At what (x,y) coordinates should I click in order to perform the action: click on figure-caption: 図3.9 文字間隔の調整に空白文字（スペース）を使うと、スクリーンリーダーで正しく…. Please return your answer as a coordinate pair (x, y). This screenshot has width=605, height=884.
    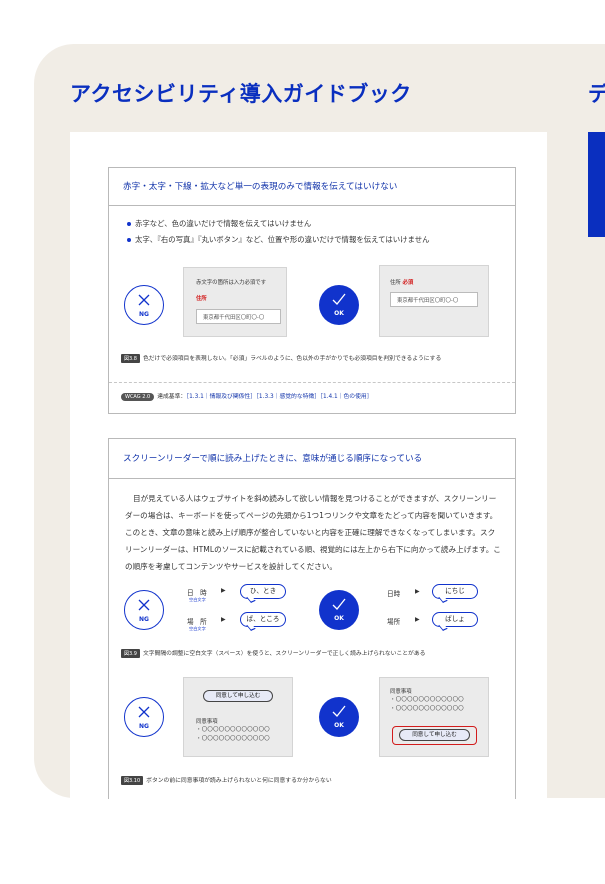
    Looking at the image, I should click on (273, 653).